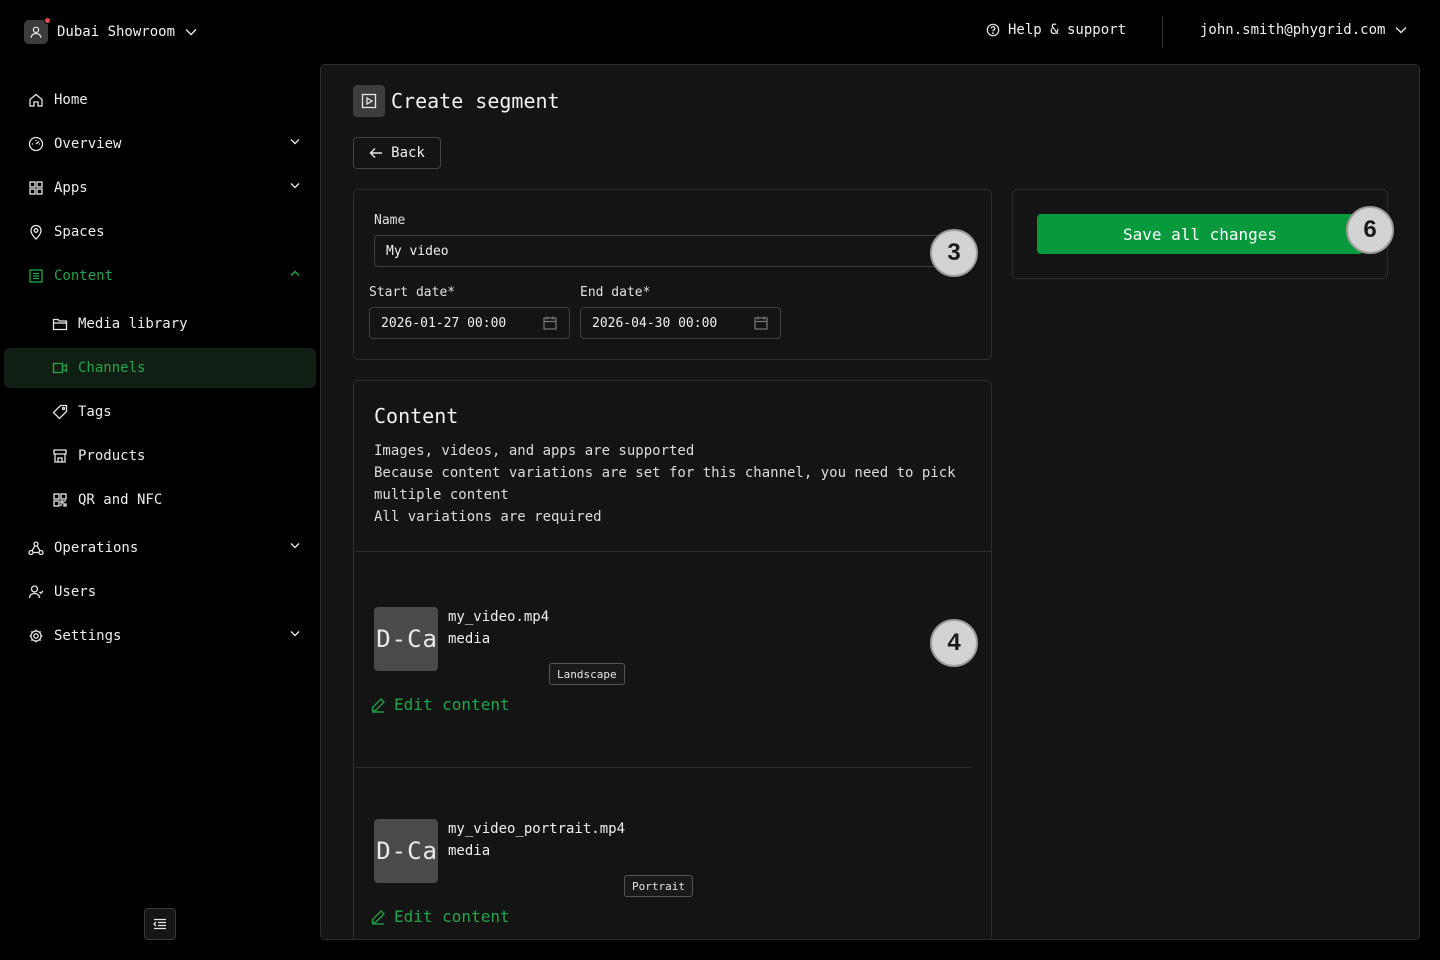 This screenshot has height=960, width=1440. What do you see at coordinates (160, 548) in the screenshot?
I see `sidebar-item-operations: Operations` at bounding box center [160, 548].